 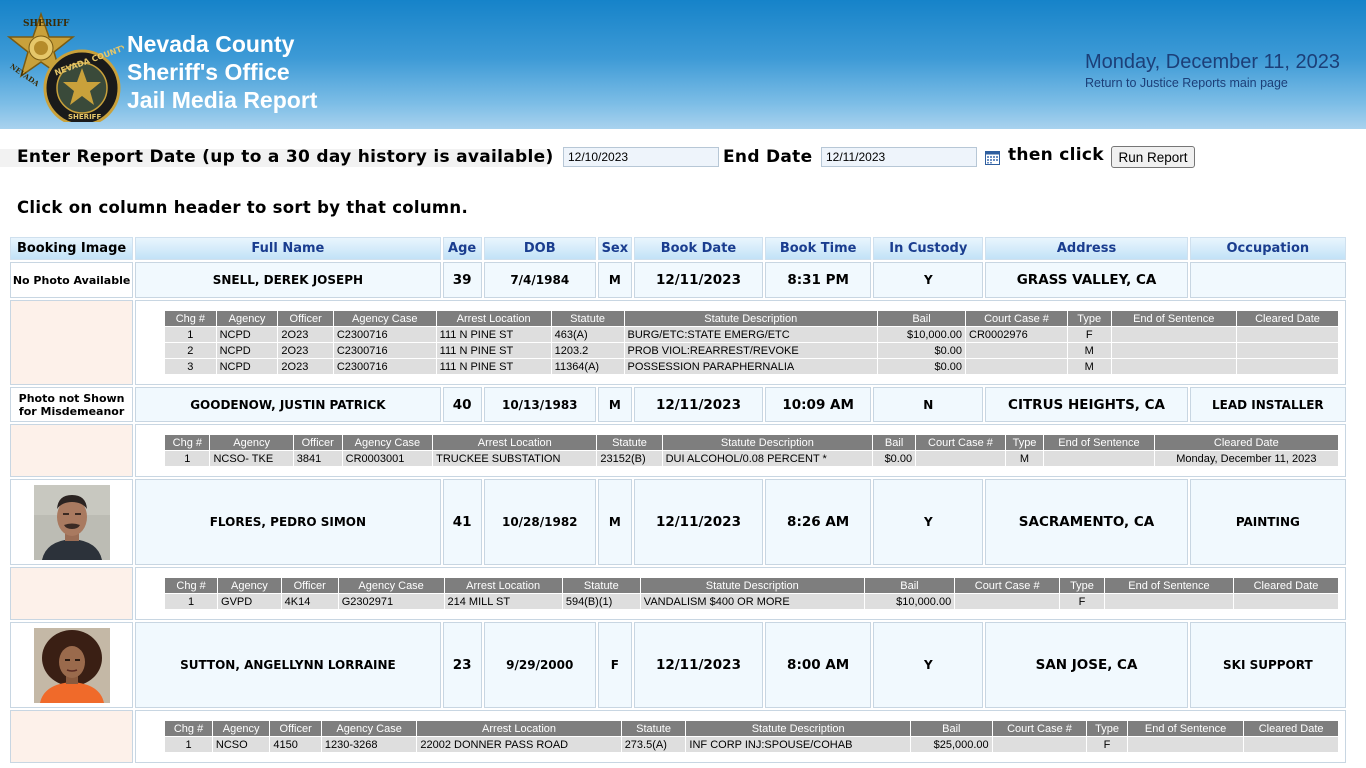 What do you see at coordinates (960, 458) in the screenshot?
I see `chg-court-case` at bounding box center [960, 458].